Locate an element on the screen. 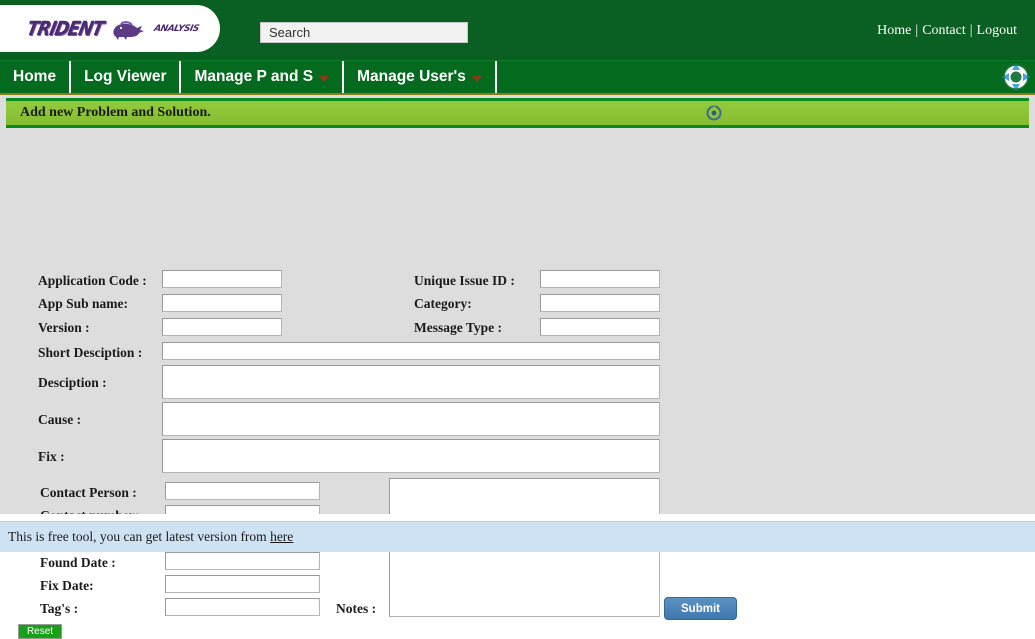  label-message-type: Message Type : is located at coordinates (458, 327).